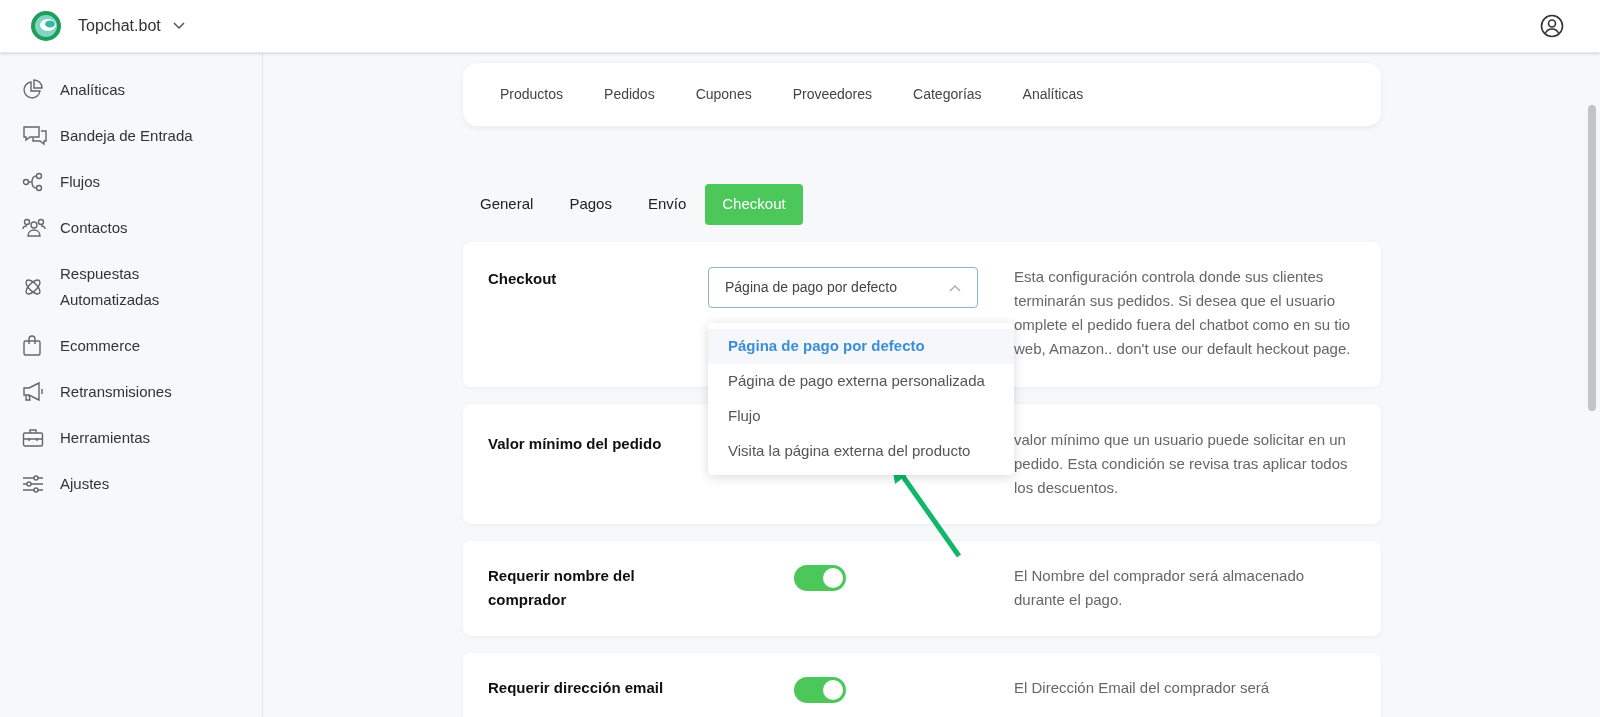  I want to click on shopping-bag-icon, so click(32, 346).